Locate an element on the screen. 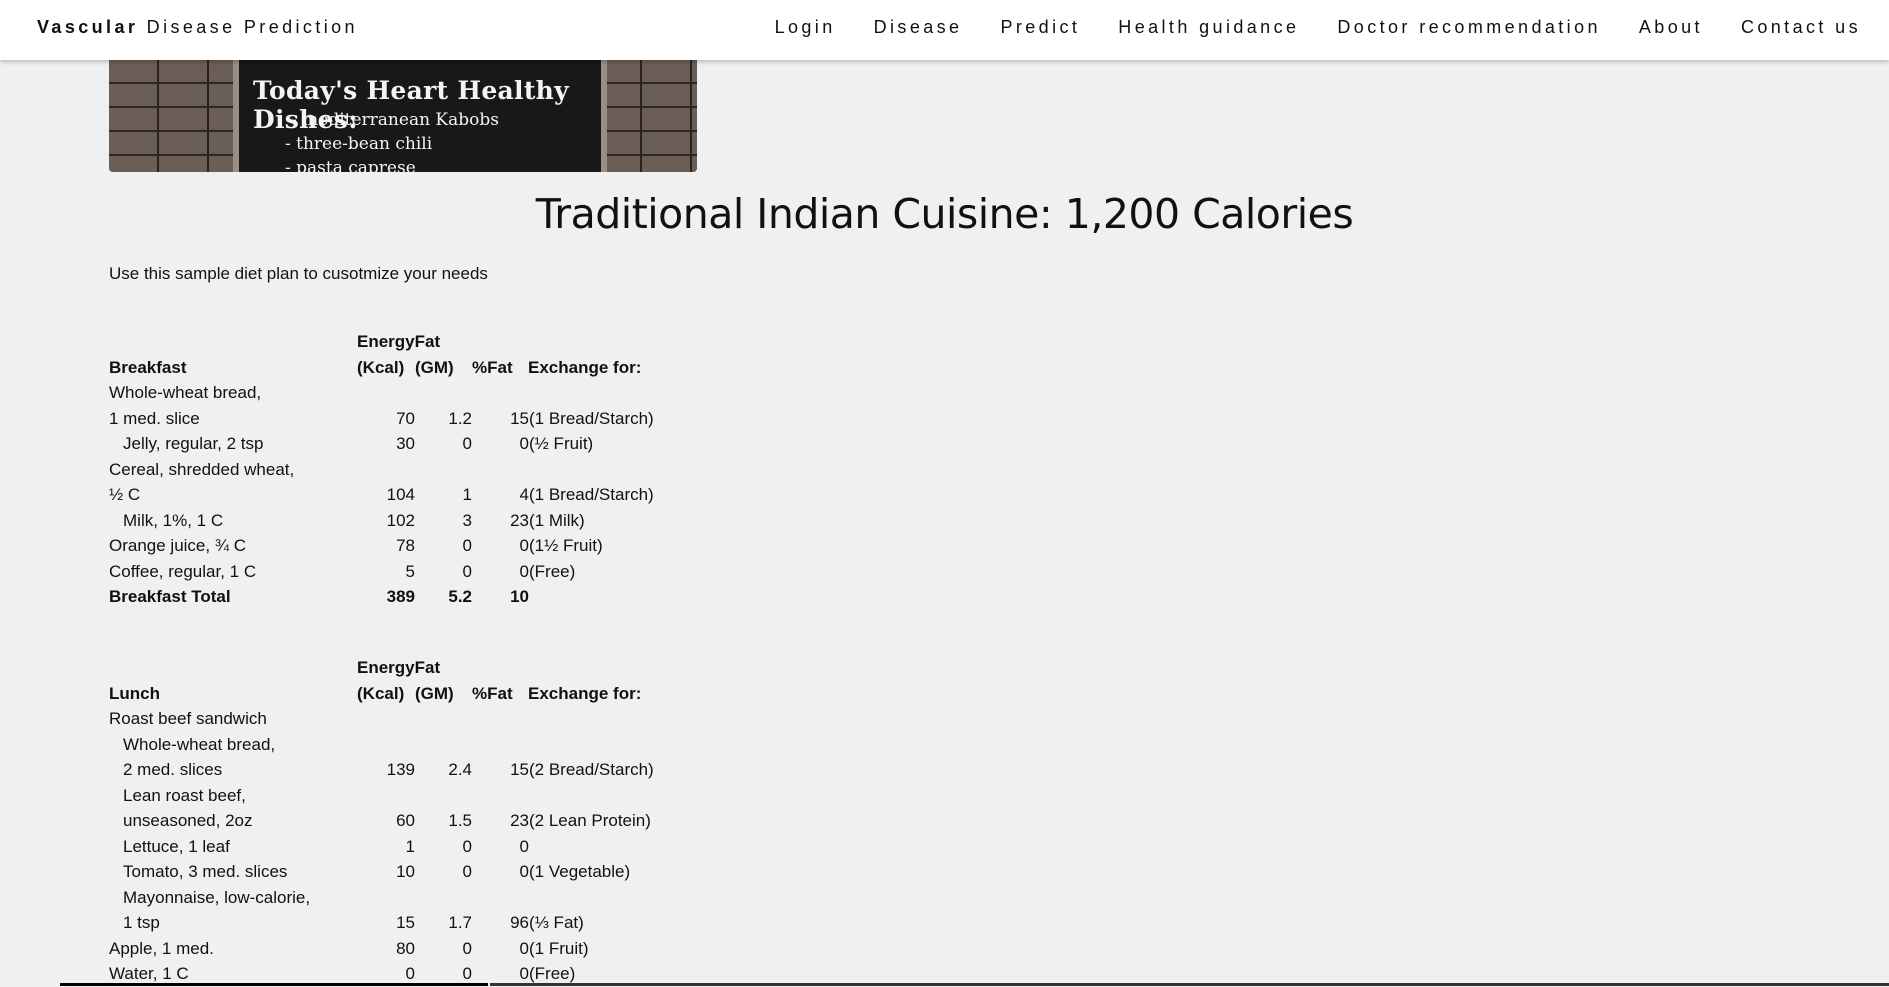 Image resolution: width=1889 pixels, height=987 pixels. total-kcal: 389 is located at coordinates (400, 596).